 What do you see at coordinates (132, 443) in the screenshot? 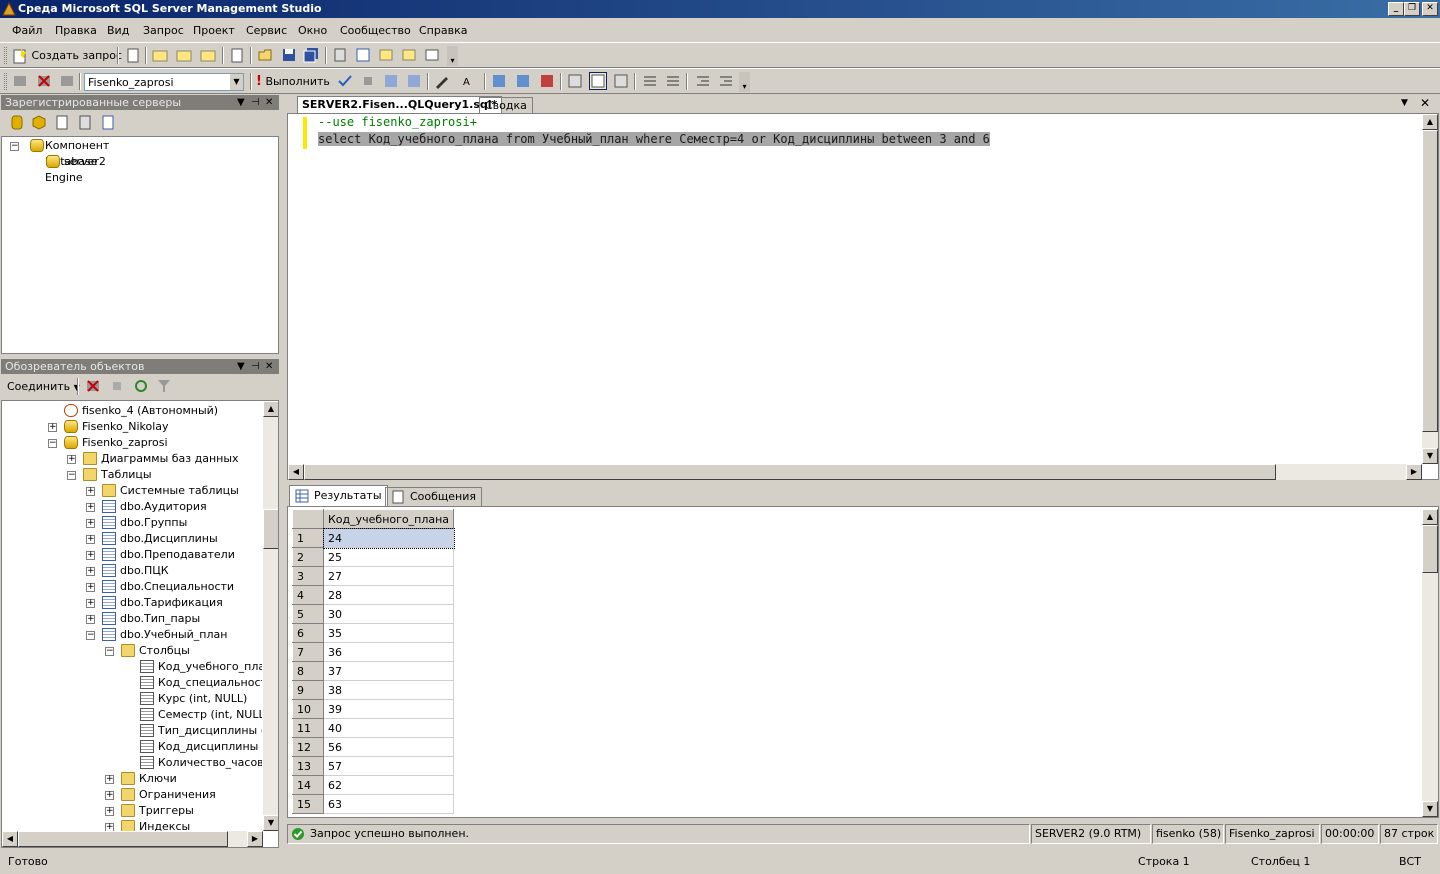
I see `oe-node: − Fisenko_zaprosi` at bounding box center [132, 443].